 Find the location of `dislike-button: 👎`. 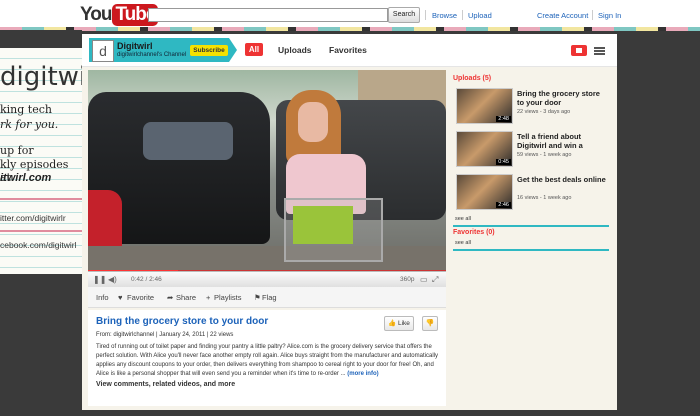

dislike-button: 👎 is located at coordinates (430, 323).